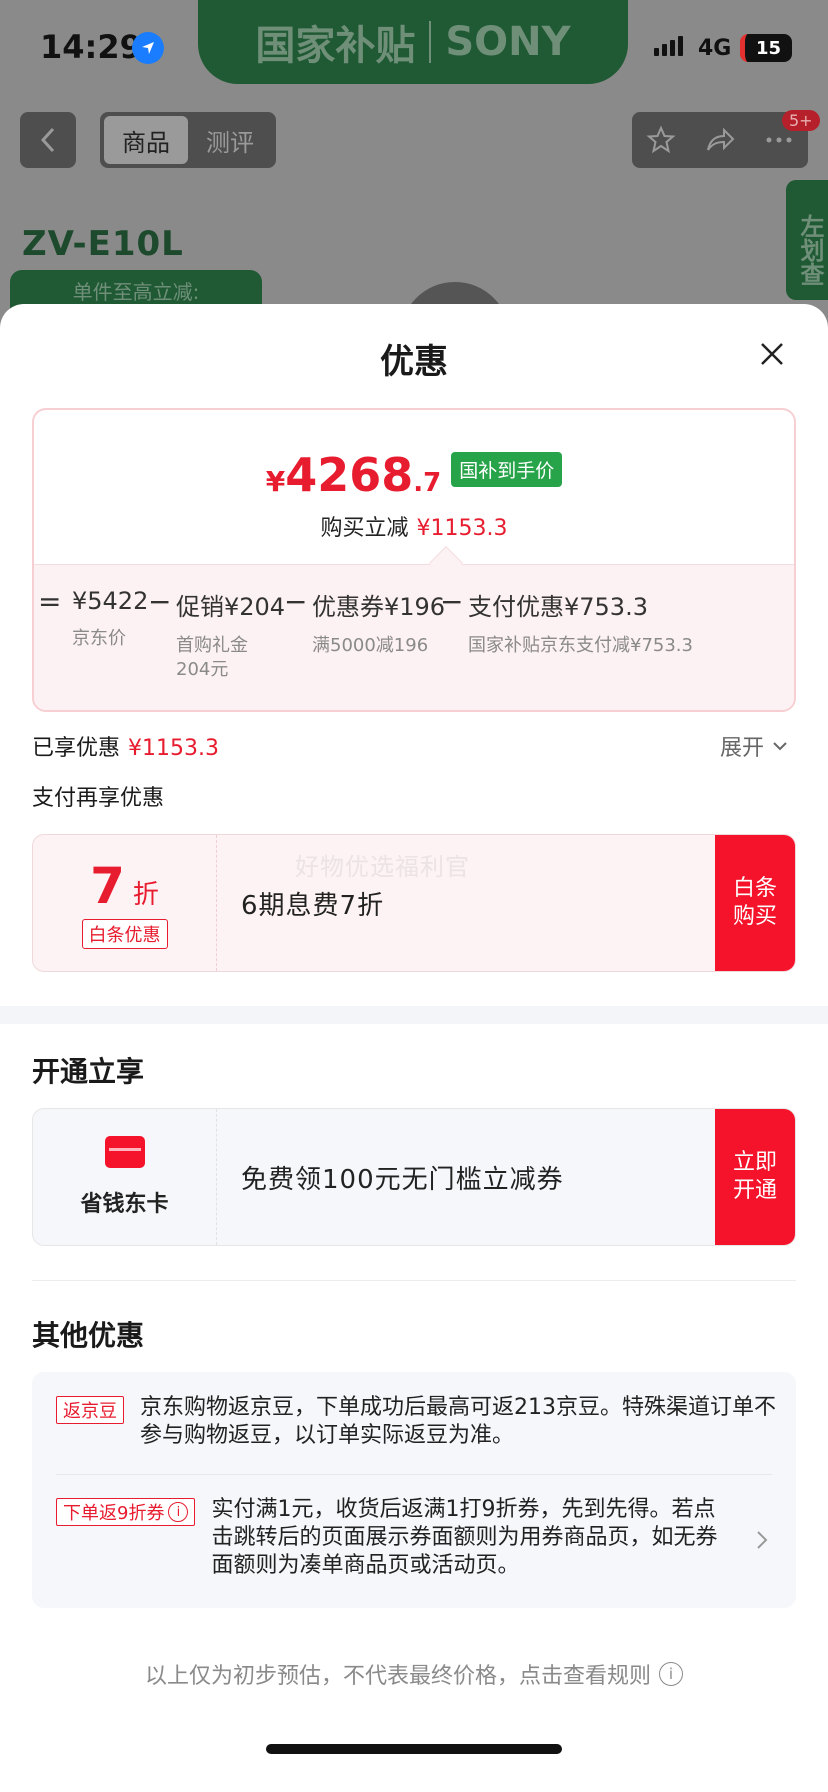  Describe the element at coordinates (99, 638) in the screenshot. I see `breakdown-label: 京东价` at that location.